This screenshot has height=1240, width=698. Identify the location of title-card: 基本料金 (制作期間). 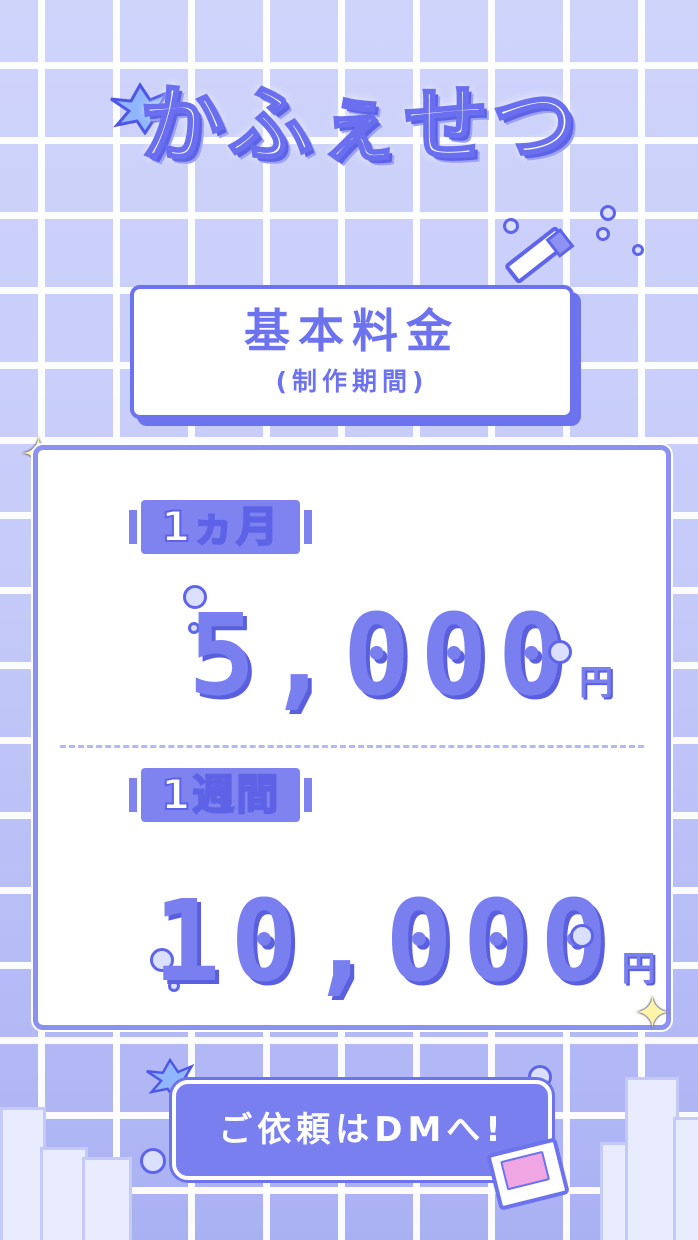
(352, 352).